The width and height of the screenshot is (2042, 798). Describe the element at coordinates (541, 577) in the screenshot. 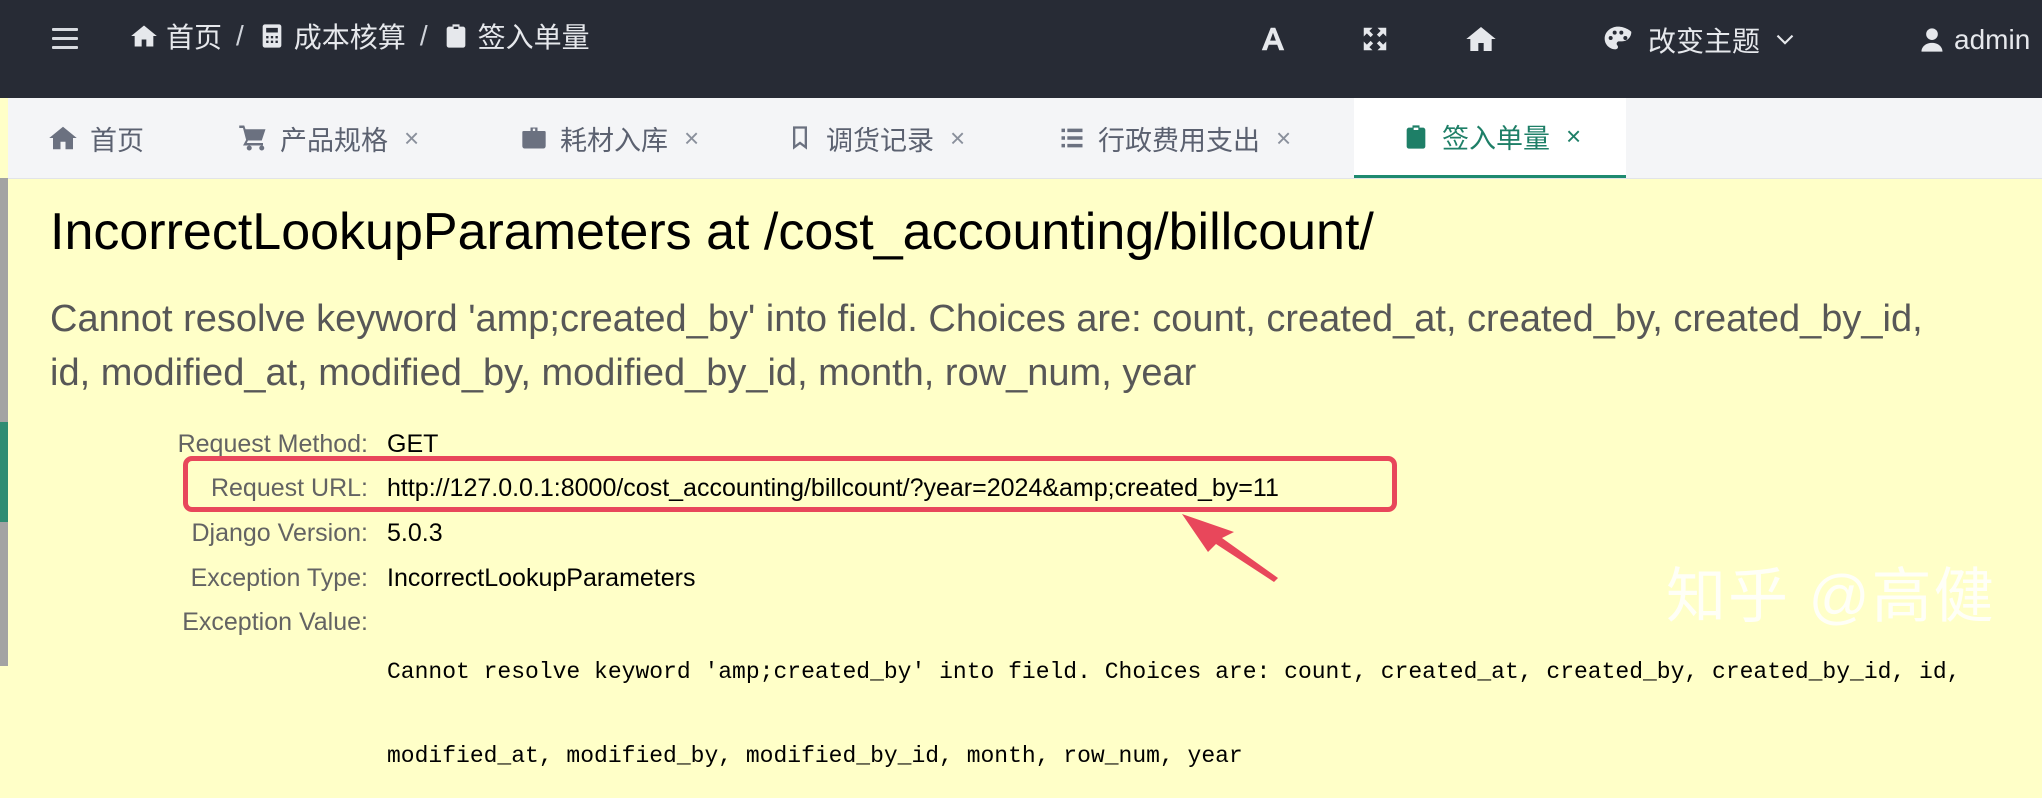

I see `meta-value: IncorrectLookupParameters` at that location.